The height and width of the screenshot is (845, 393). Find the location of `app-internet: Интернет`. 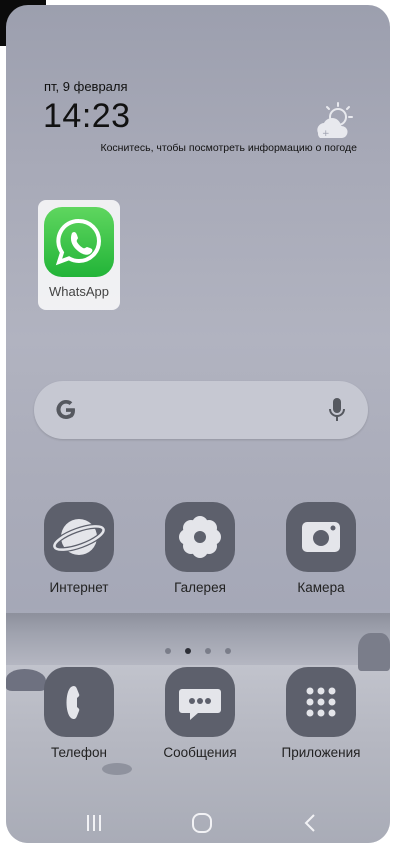

app-internet: Интернет is located at coordinates (79, 548).